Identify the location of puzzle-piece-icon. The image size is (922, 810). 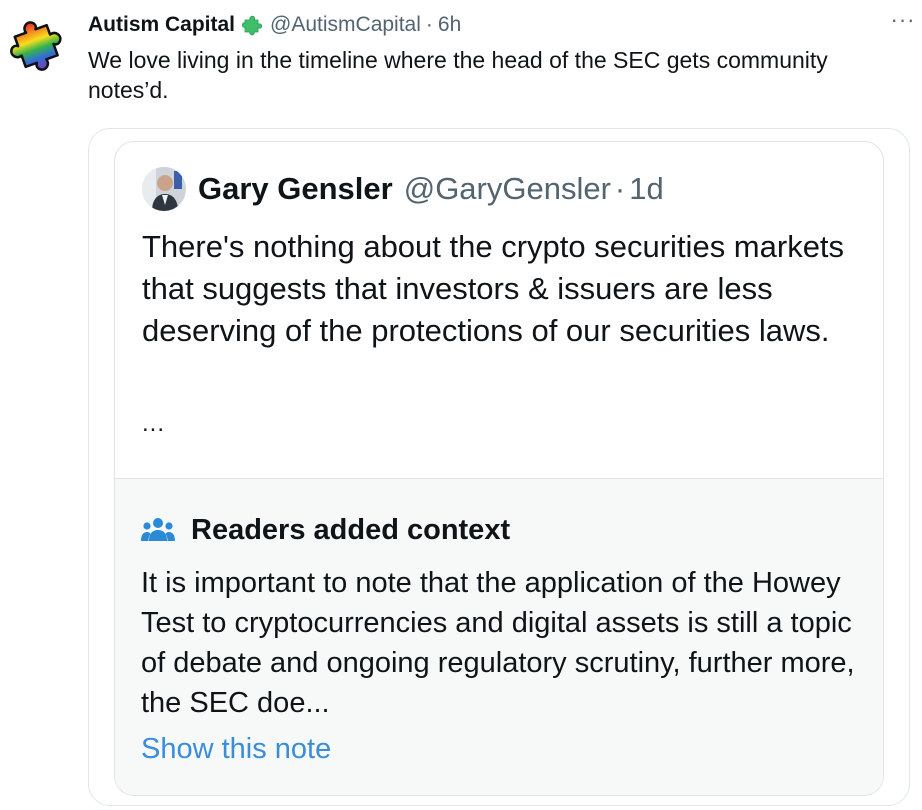
(253, 25).